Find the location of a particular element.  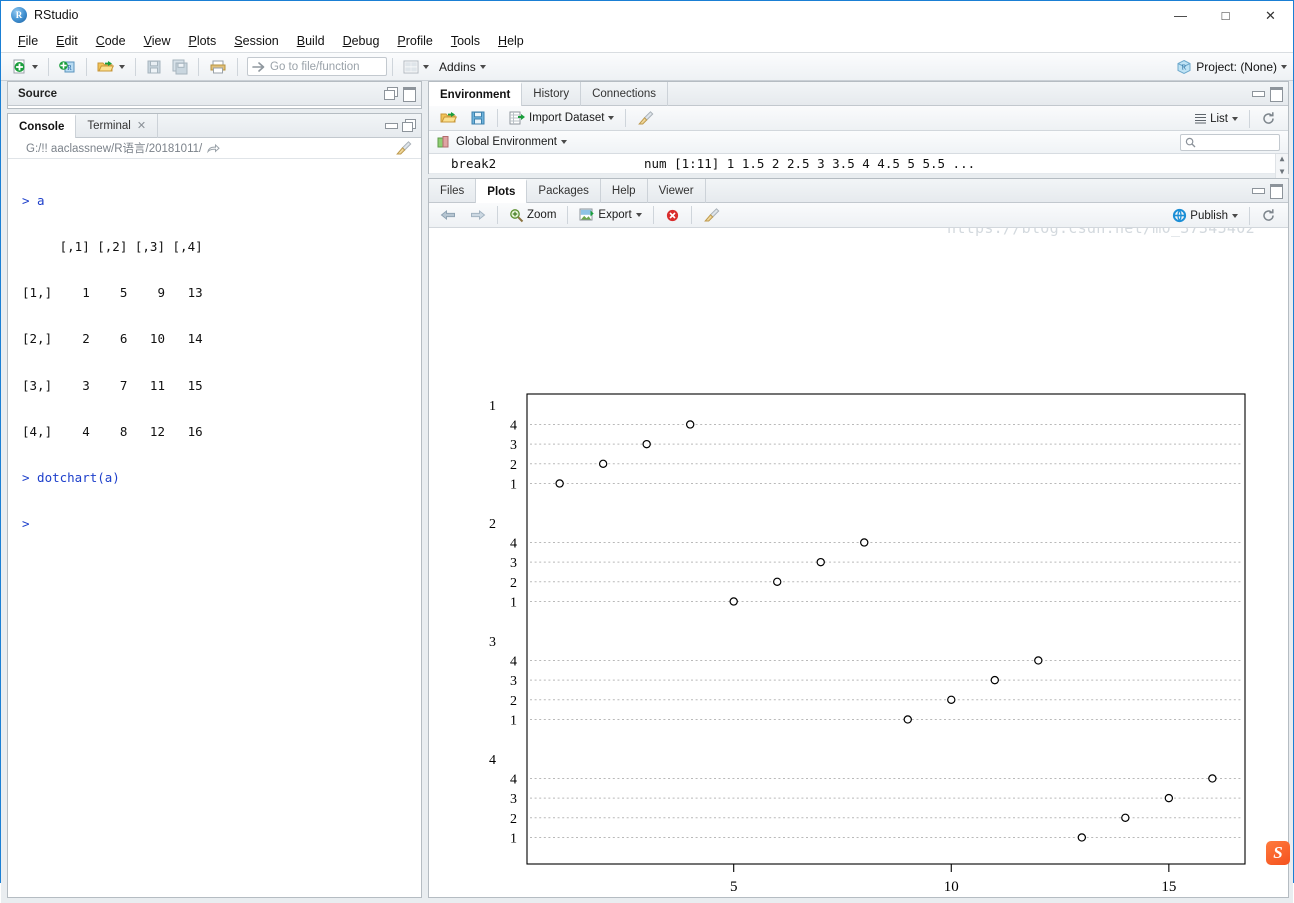

console-minimize-icon is located at coordinates (391, 125).